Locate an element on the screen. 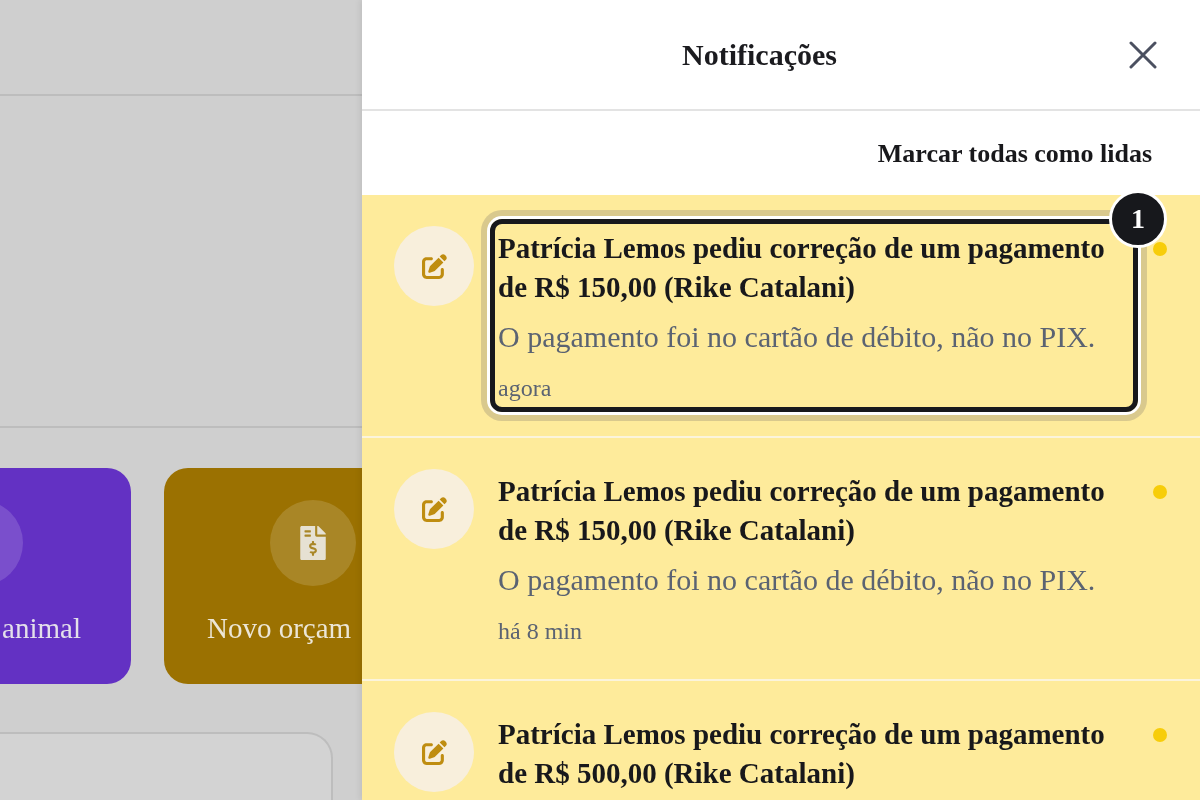 The width and height of the screenshot is (1200, 800). close-icon is located at coordinates (1143, 54).